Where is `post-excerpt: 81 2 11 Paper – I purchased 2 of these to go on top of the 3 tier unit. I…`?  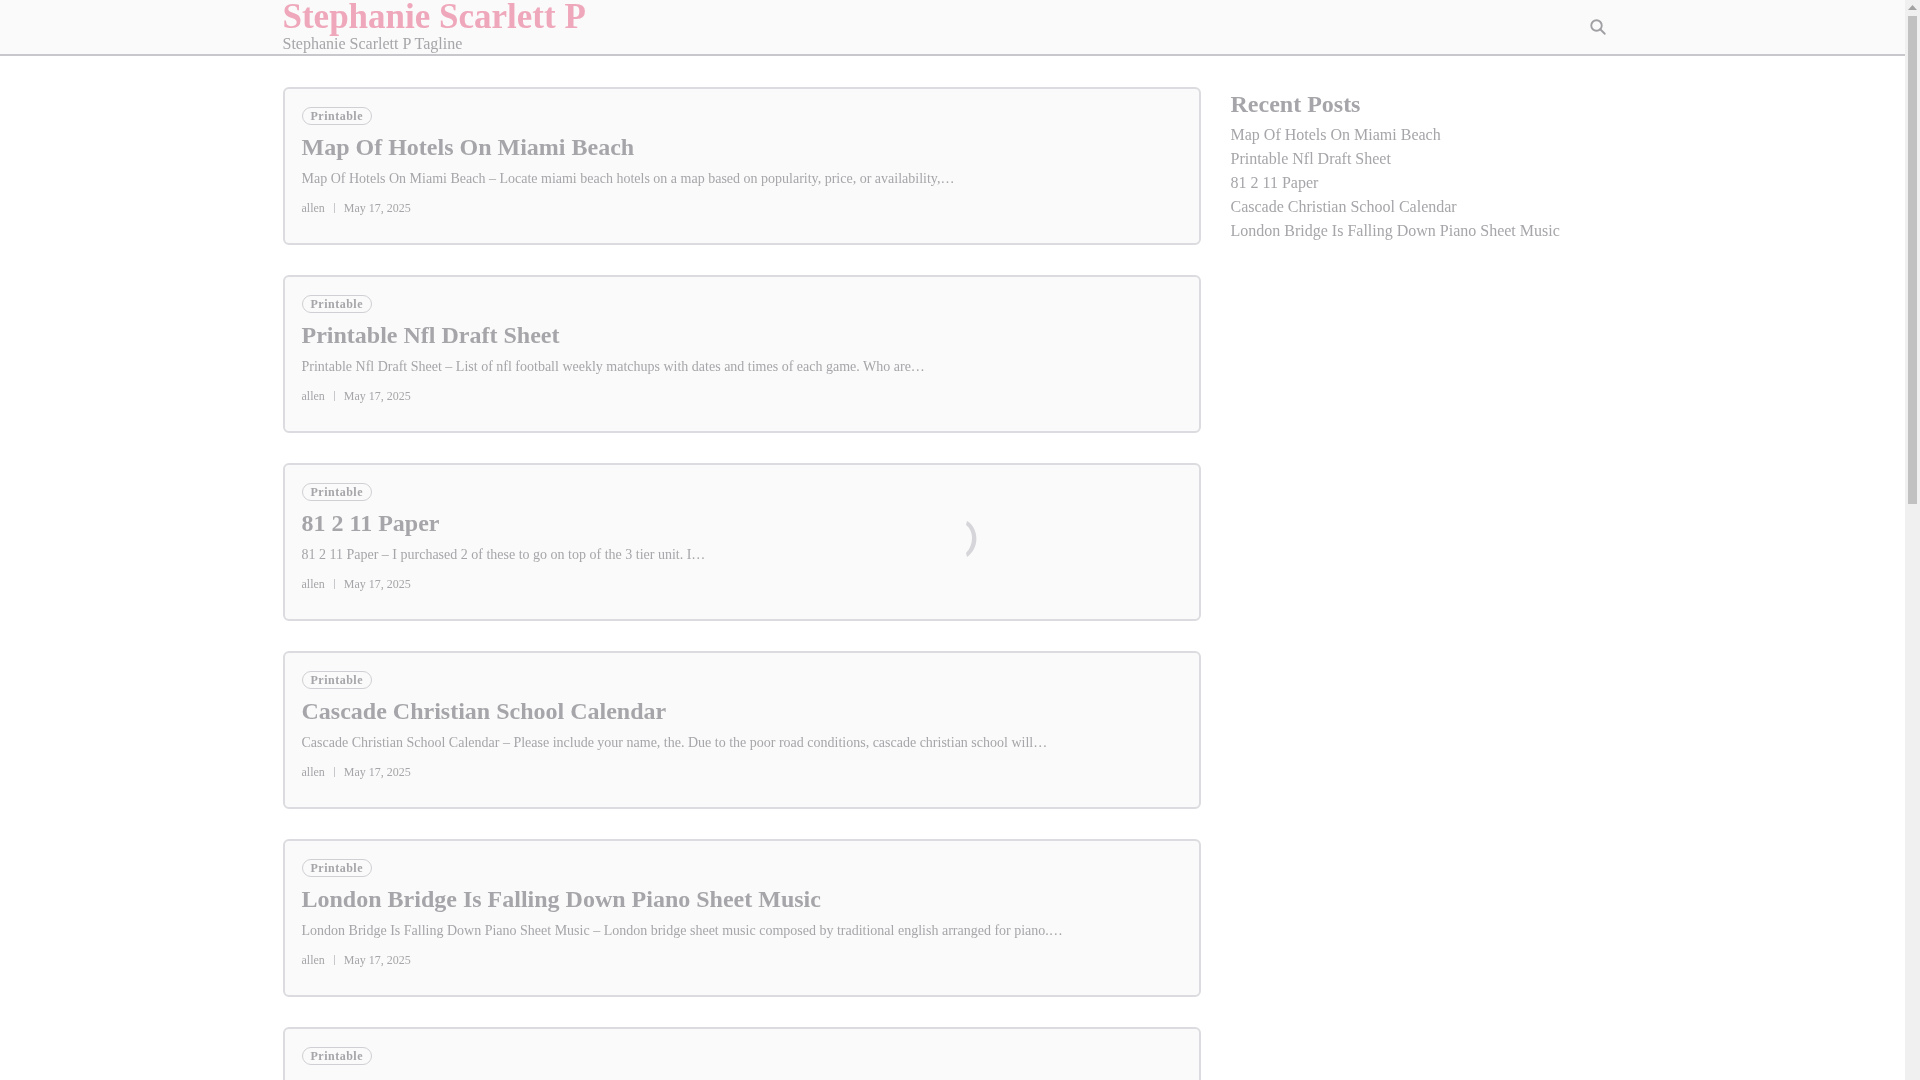 post-excerpt: 81 2 11 Paper – I purchased 2 of these to go on top of the 3 tier unit. I… is located at coordinates (503, 555).